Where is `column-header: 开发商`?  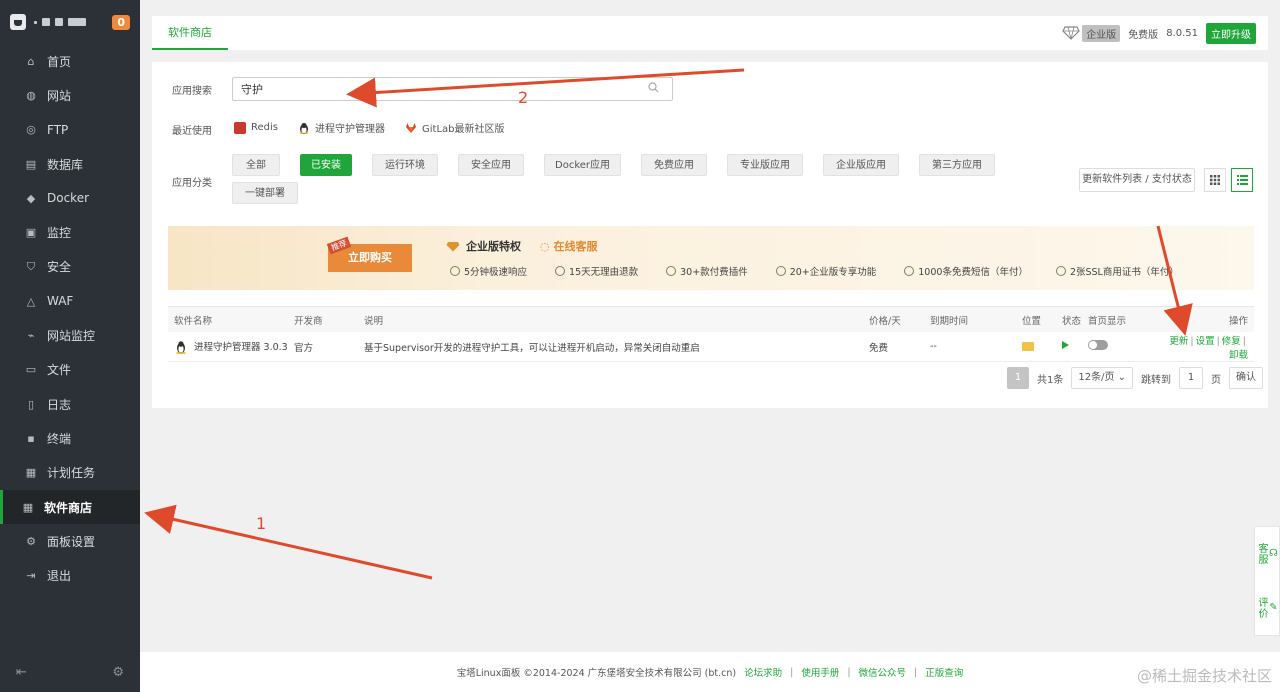
column-header: 开发商 is located at coordinates (308, 321).